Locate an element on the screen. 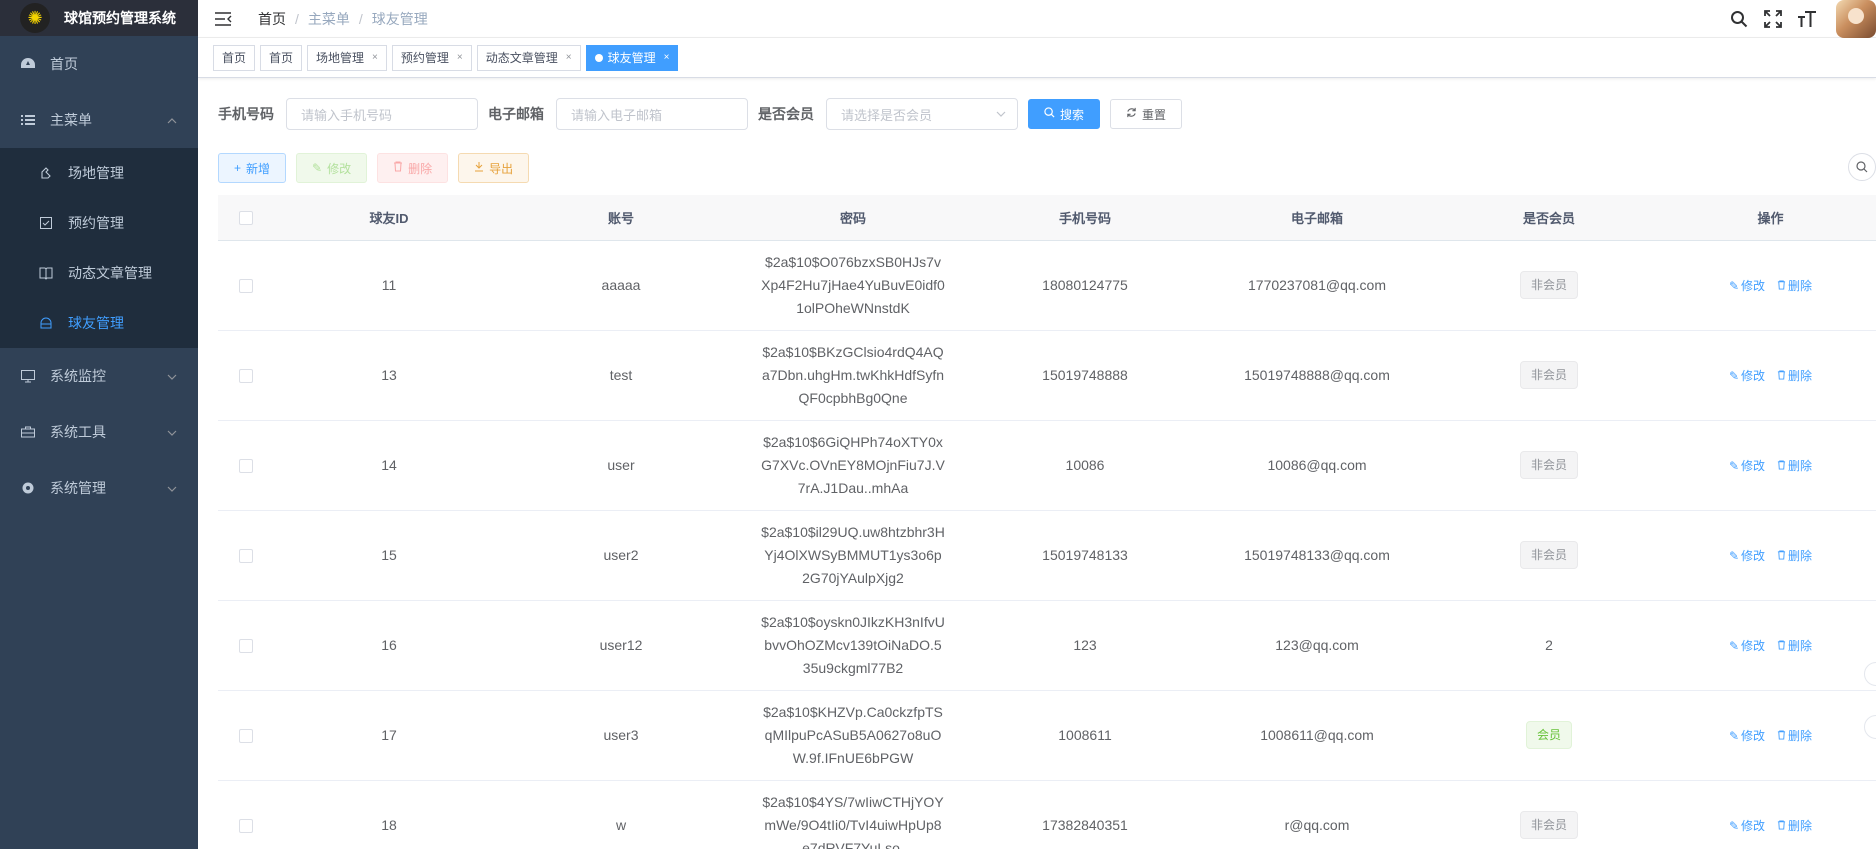 This screenshot has height=849, width=1876. checkbox-icon is located at coordinates (46, 223).